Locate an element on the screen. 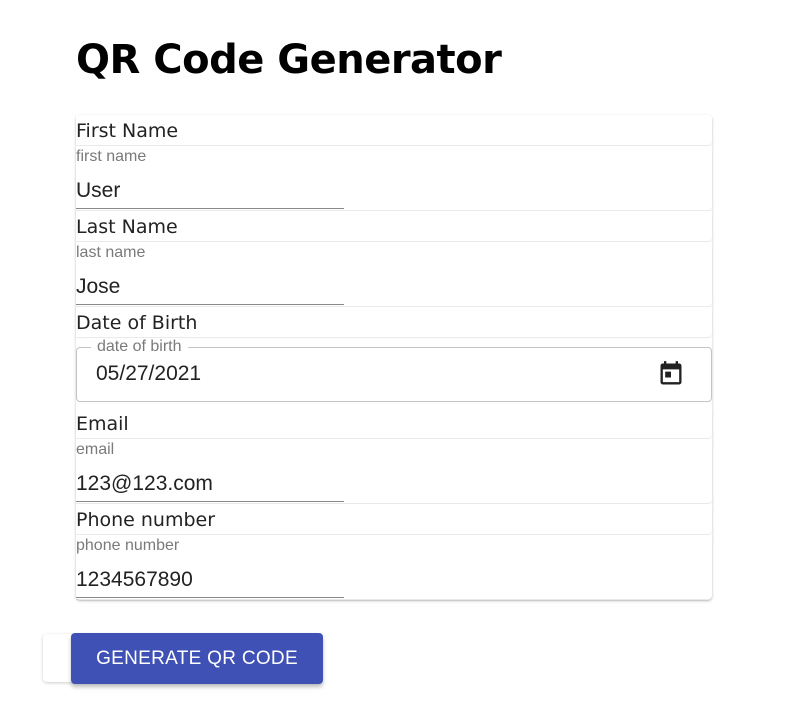 Image resolution: width=786 pixels, height=720 pixels. last-name-section: Last Name is located at coordinates (394, 226).